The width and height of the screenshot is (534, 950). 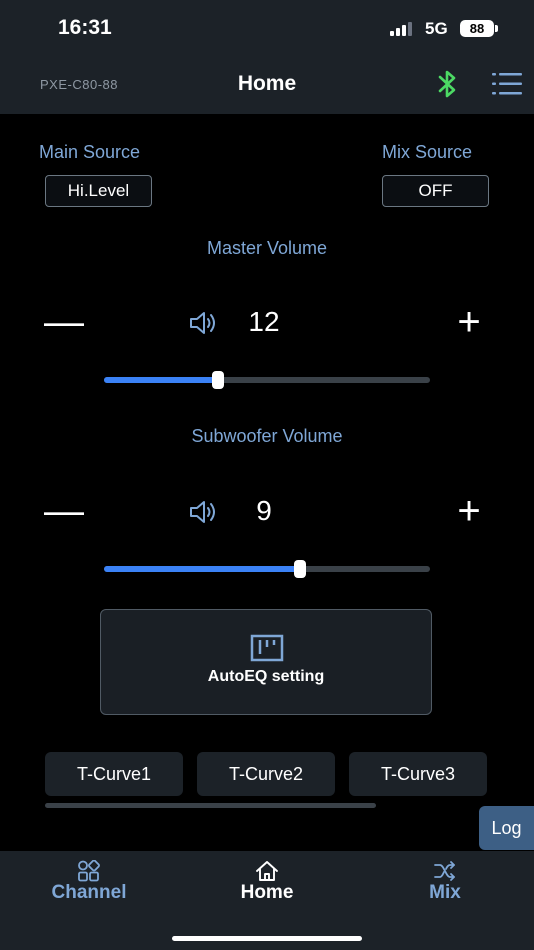 What do you see at coordinates (435, 191) in the screenshot?
I see `mix-source-button: OFF` at bounding box center [435, 191].